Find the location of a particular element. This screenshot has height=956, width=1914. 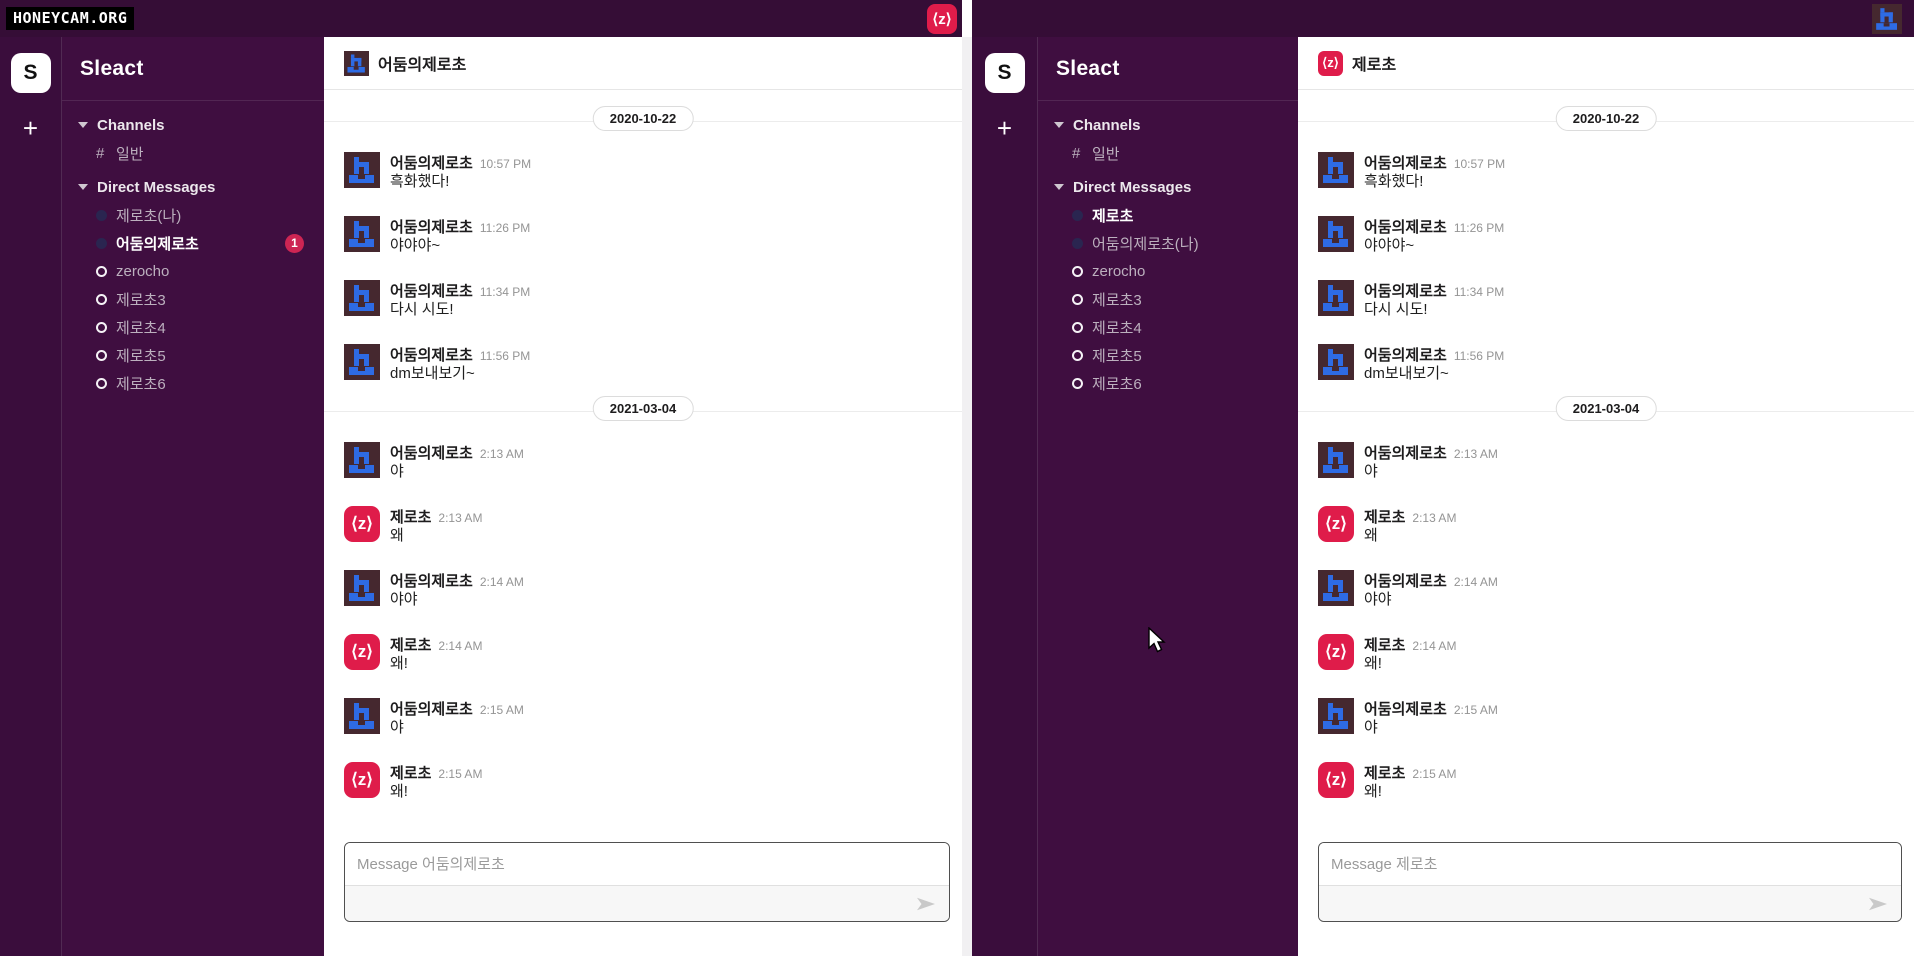

chat-item: 2020-10-22 ⟨z⟩ is located at coordinates (1606, 121).